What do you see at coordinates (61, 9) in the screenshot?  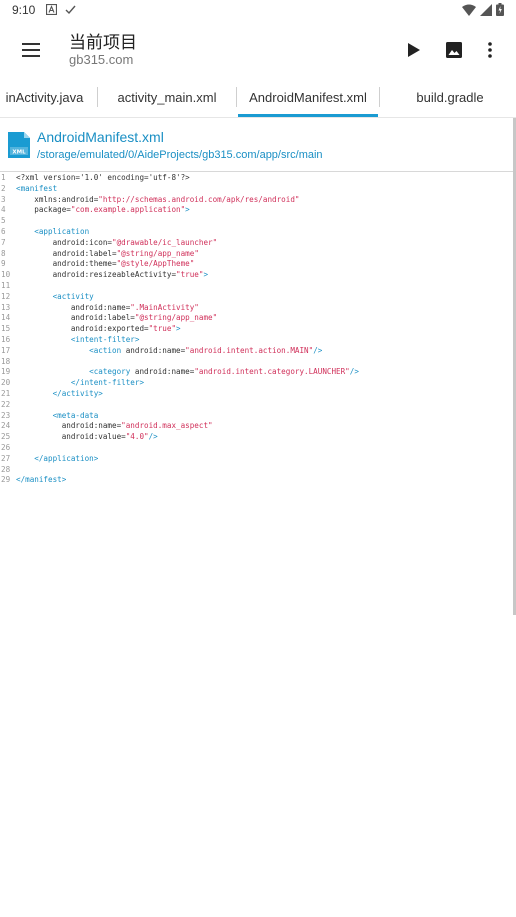 I see `status-notification-icons` at bounding box center [61, 9].